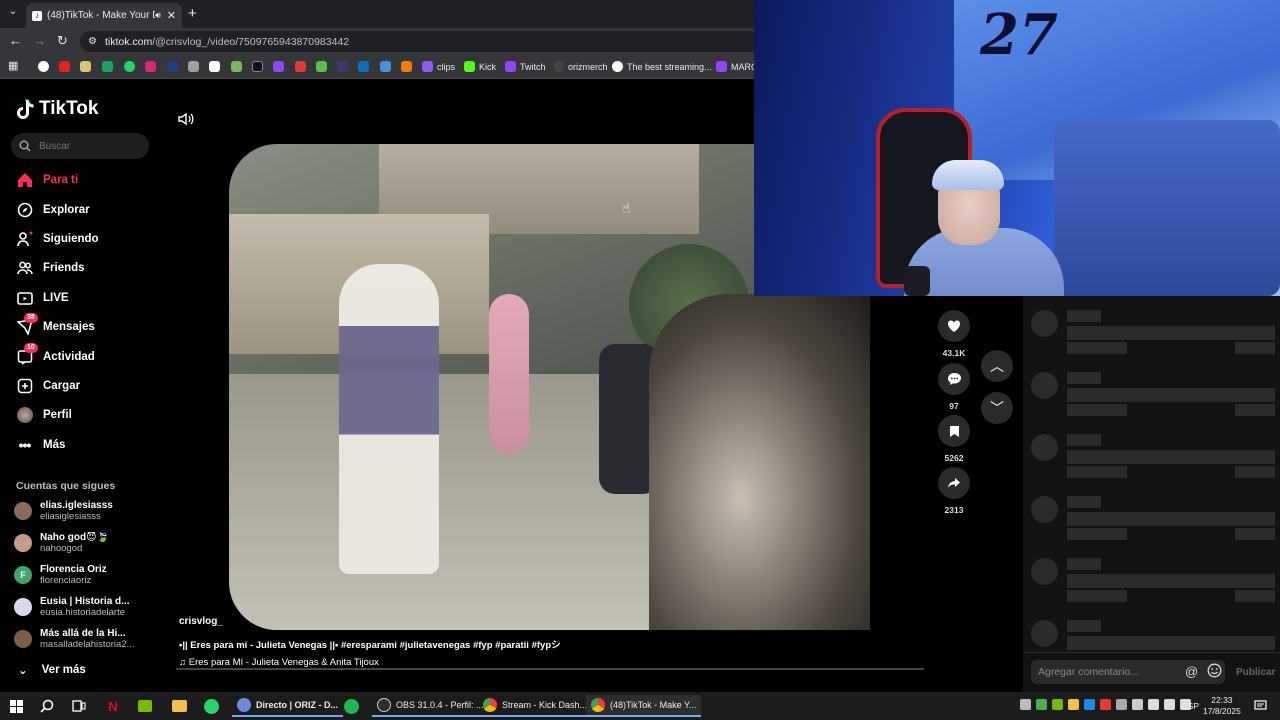 This screenshot has width=1280, height=720. What do you see at coordinates (1222, 706) in the screenshot?
I see `clock: 22:33 17/8/2025` at bounding box center [1222, 706].